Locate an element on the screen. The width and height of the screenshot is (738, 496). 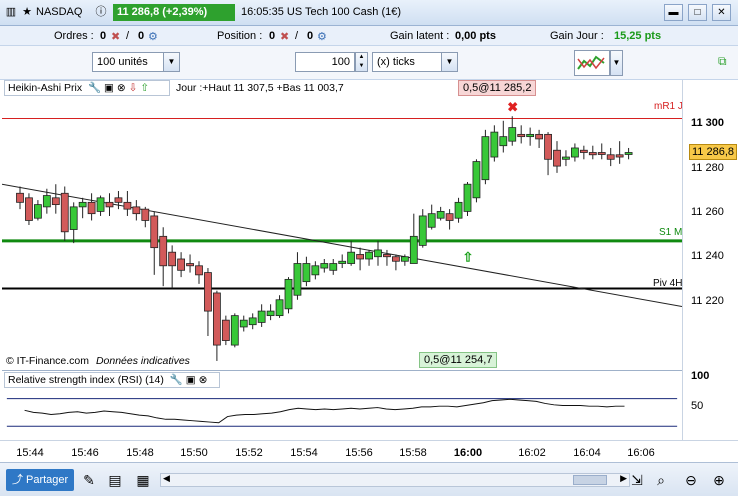
time-tick: 15:48 is located at coordinates (140, 453).